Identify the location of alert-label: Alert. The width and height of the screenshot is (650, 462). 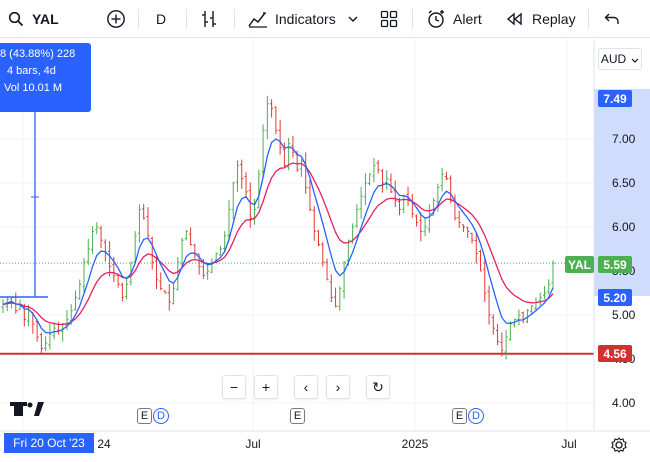
(467, 19).